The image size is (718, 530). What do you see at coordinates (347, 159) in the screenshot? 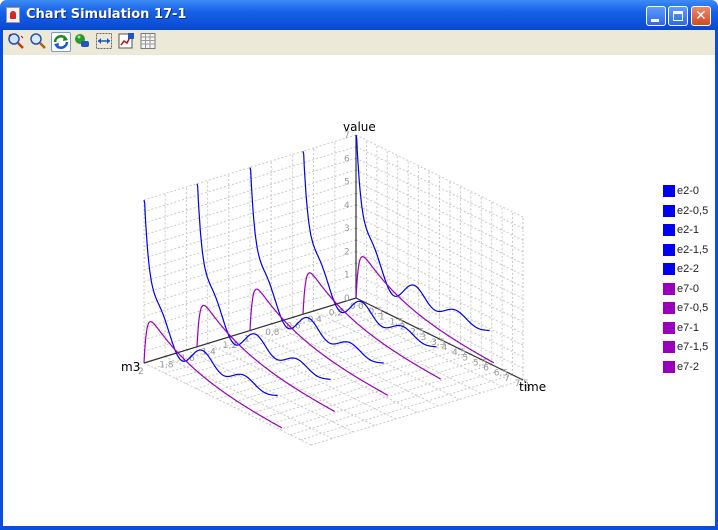
I see `value-tick-label: 6` at bounding box center [347, 159].